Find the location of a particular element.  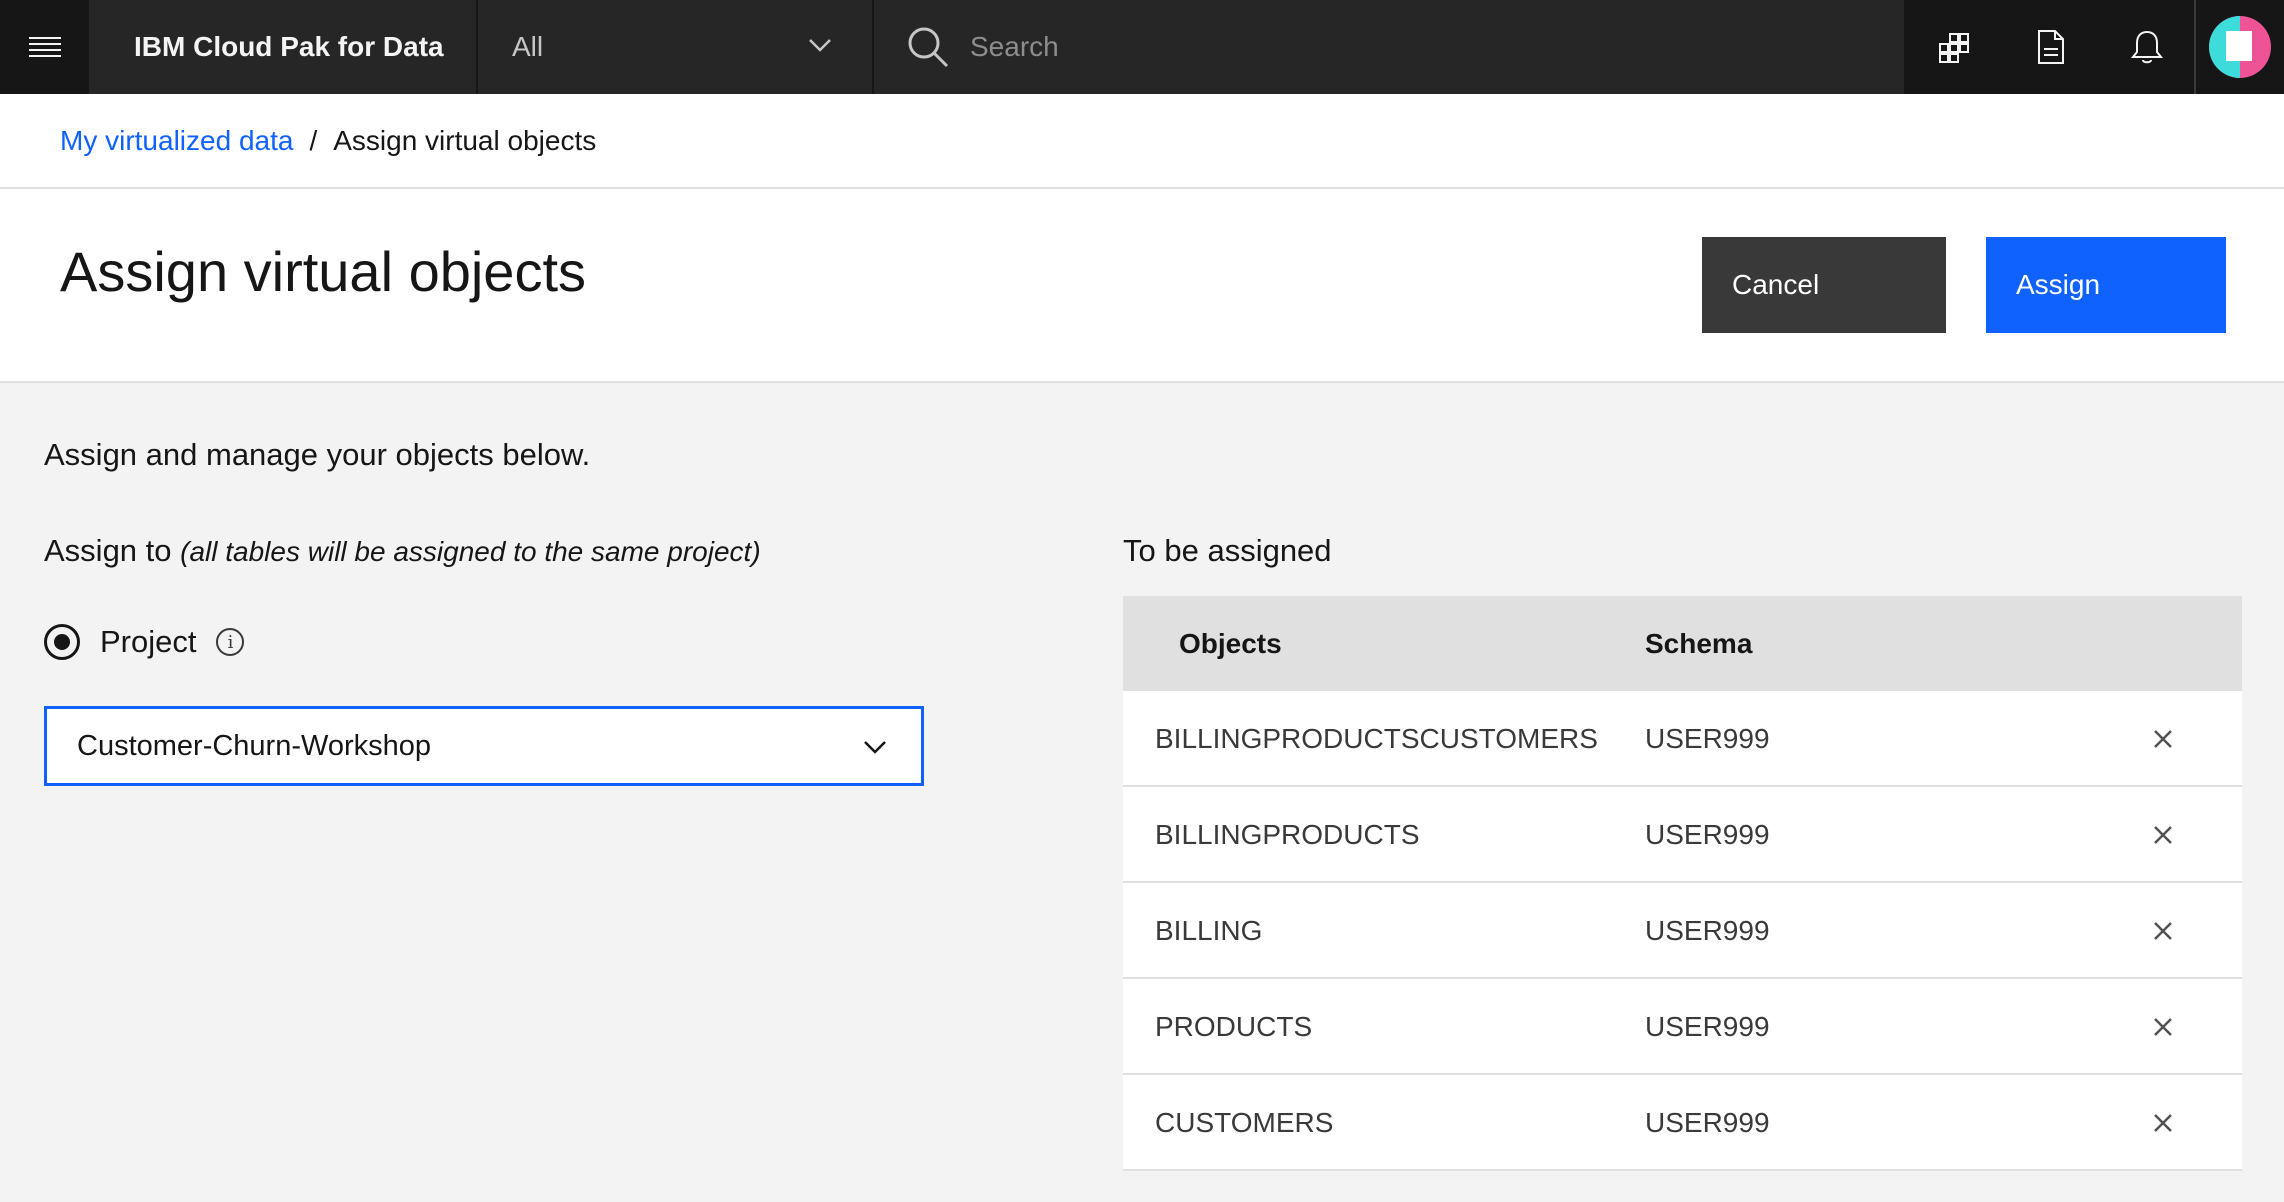

product-name: IBM Cloud Pak for Data is located at coordinates (282, 47).